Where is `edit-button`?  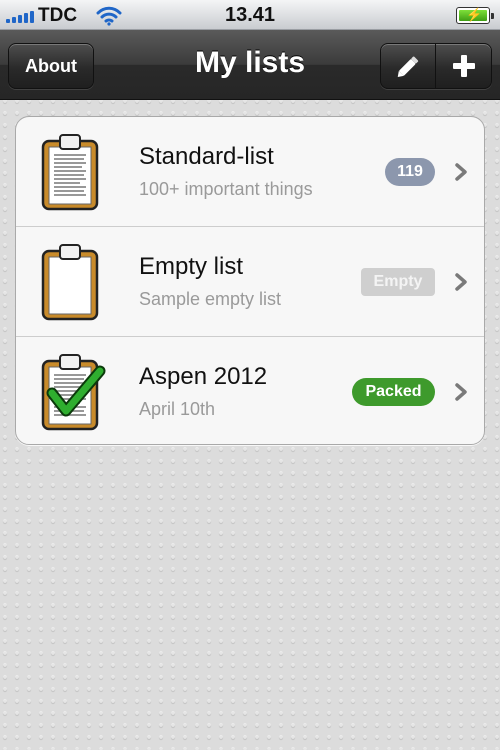
edit-button is located at coordinates (408, 66).